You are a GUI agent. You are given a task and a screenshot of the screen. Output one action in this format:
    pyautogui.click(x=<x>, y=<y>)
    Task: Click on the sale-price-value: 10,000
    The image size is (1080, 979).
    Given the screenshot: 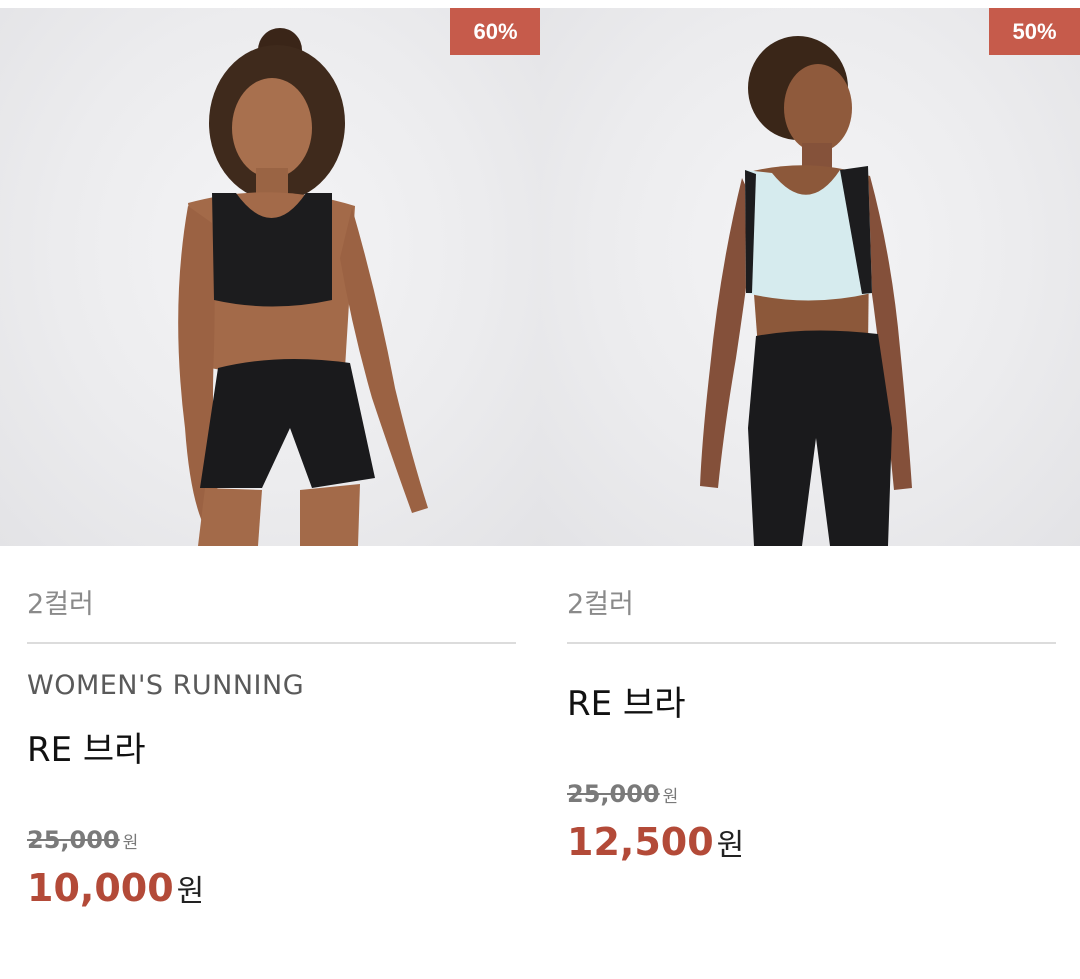 What is the action you would take?
    pyautogui.click(x=100, y=888)
    